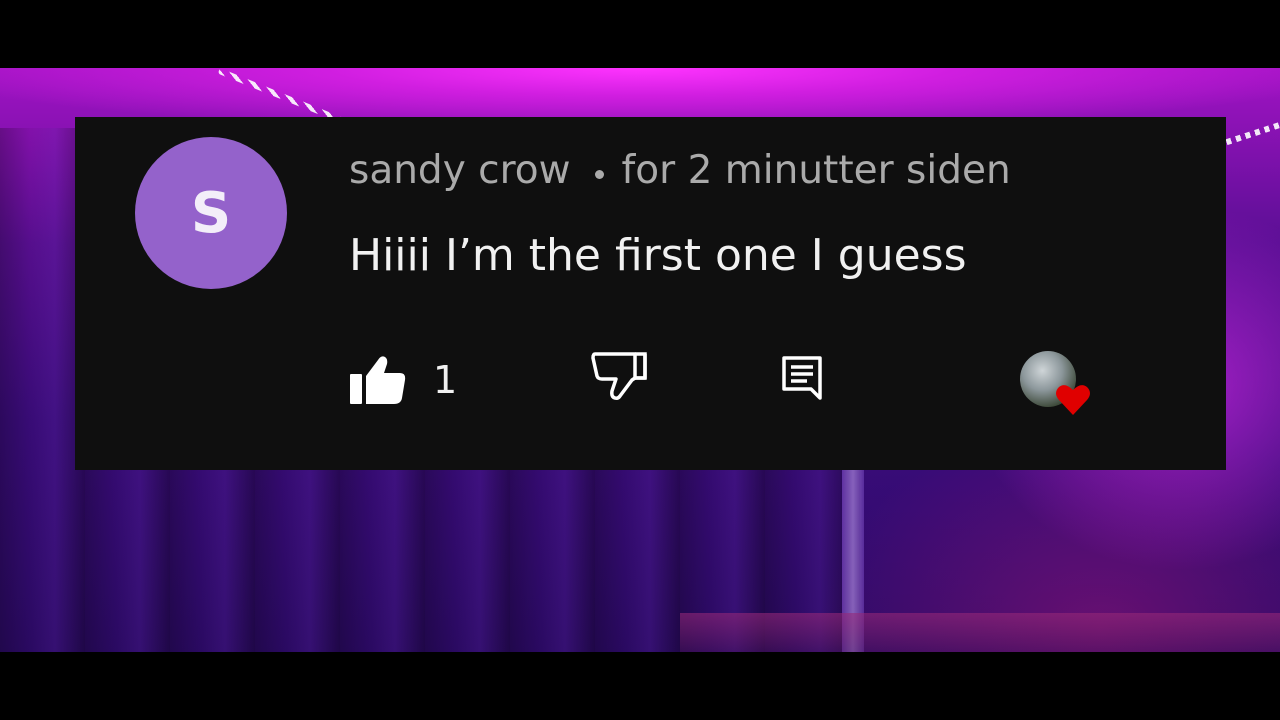 Image resolution: width=1280 pixels, height=720 pixels. Describe the element at coordinates (460, 170) in the screenshot. I see `author-name: sandy crow` at that location.